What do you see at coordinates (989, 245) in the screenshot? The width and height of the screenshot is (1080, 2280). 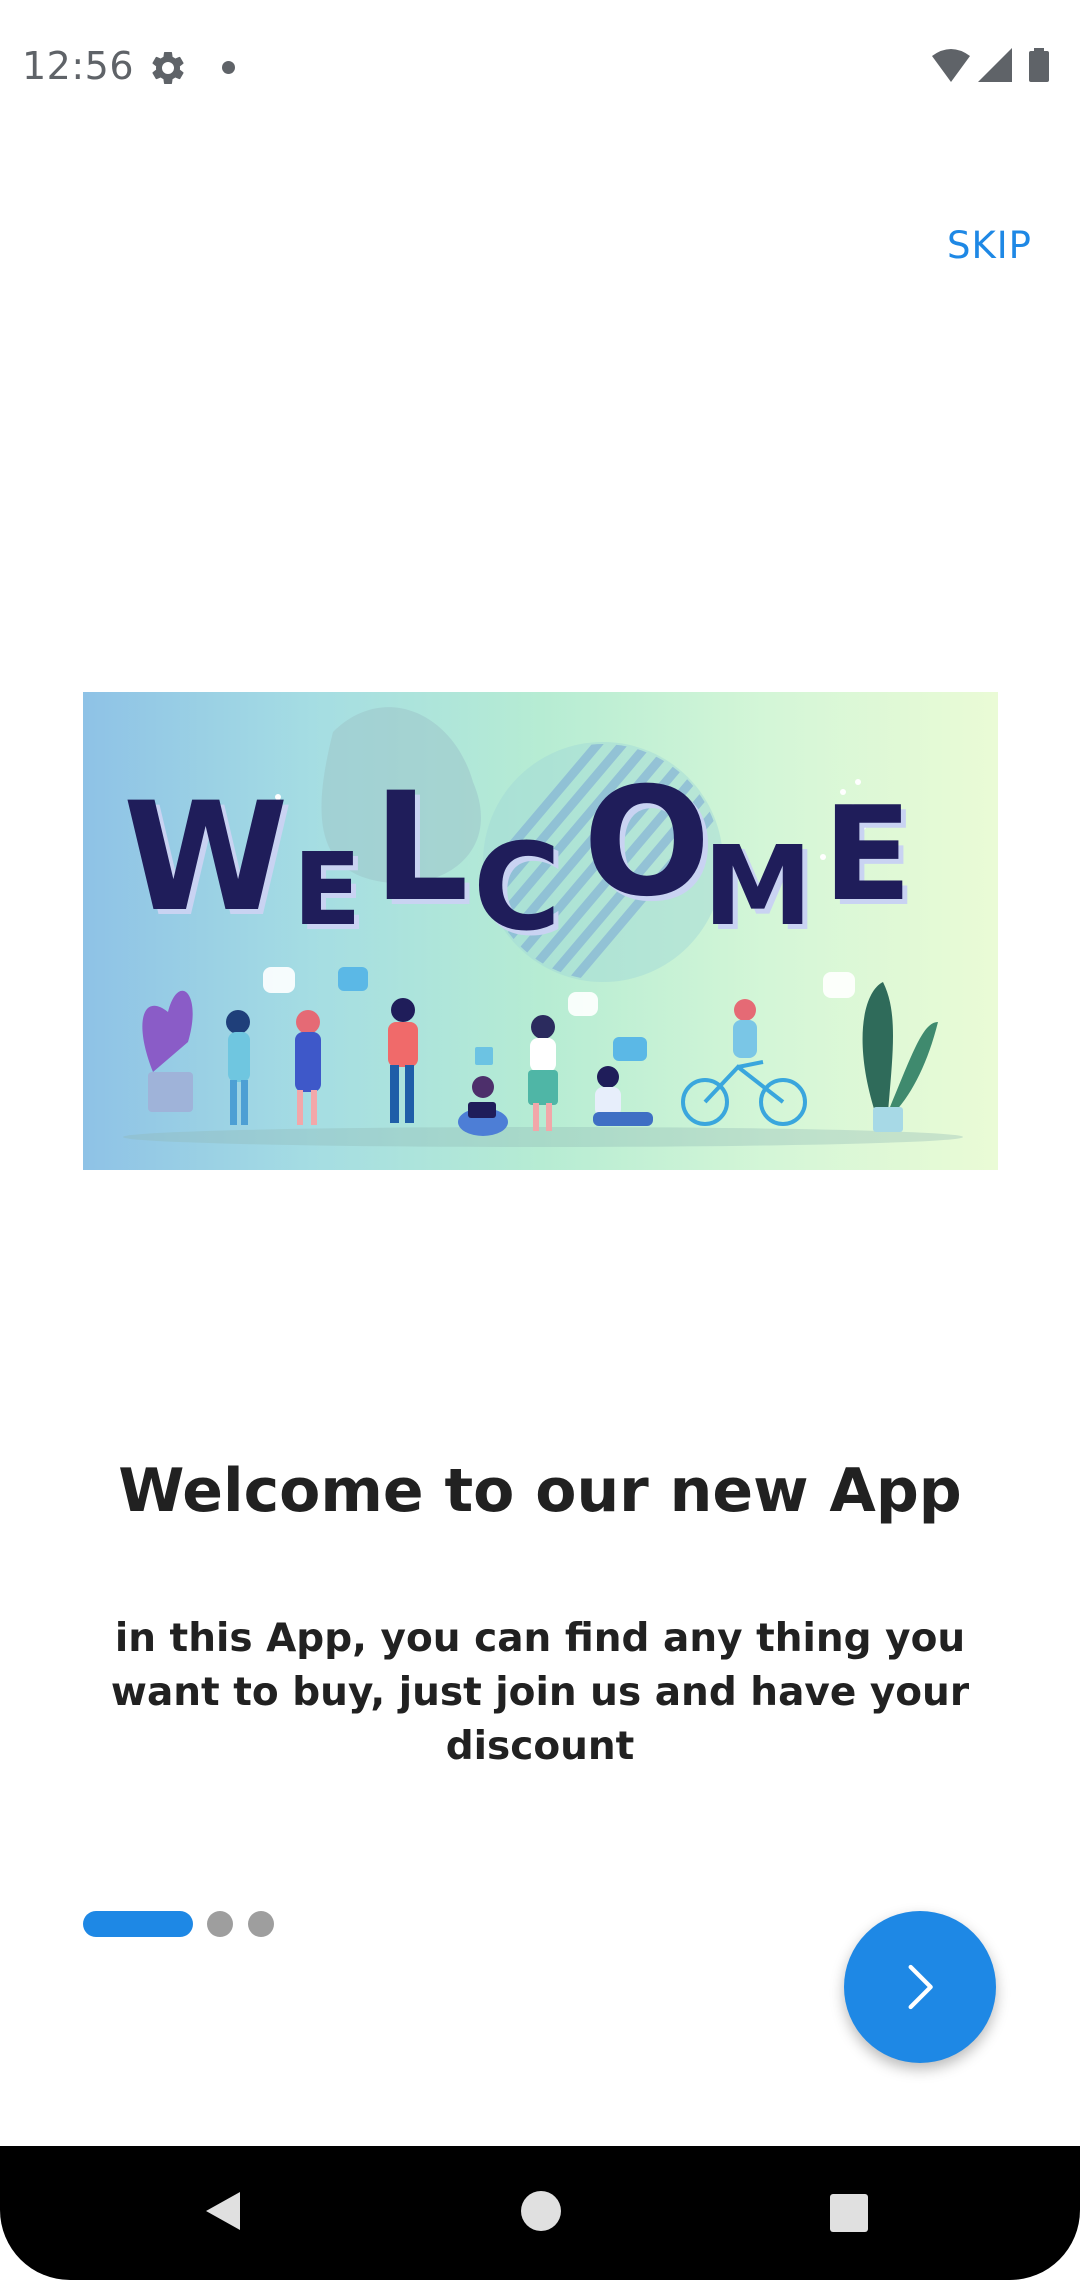 I see `skip-button: SKIP` at bounding box center [989, 245].